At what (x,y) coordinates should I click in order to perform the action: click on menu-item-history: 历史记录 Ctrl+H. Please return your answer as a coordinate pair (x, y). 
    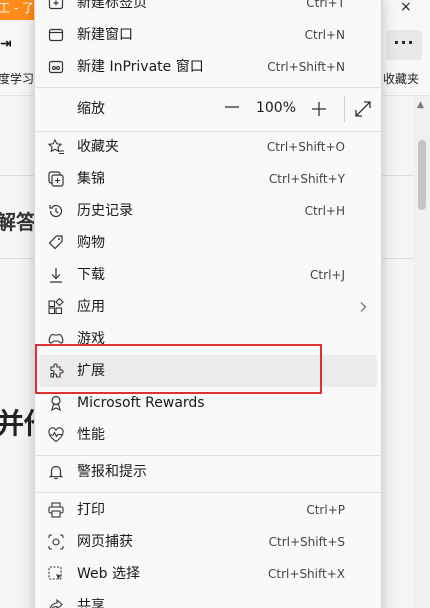
    Looking at the image, I should click on (208, 211).